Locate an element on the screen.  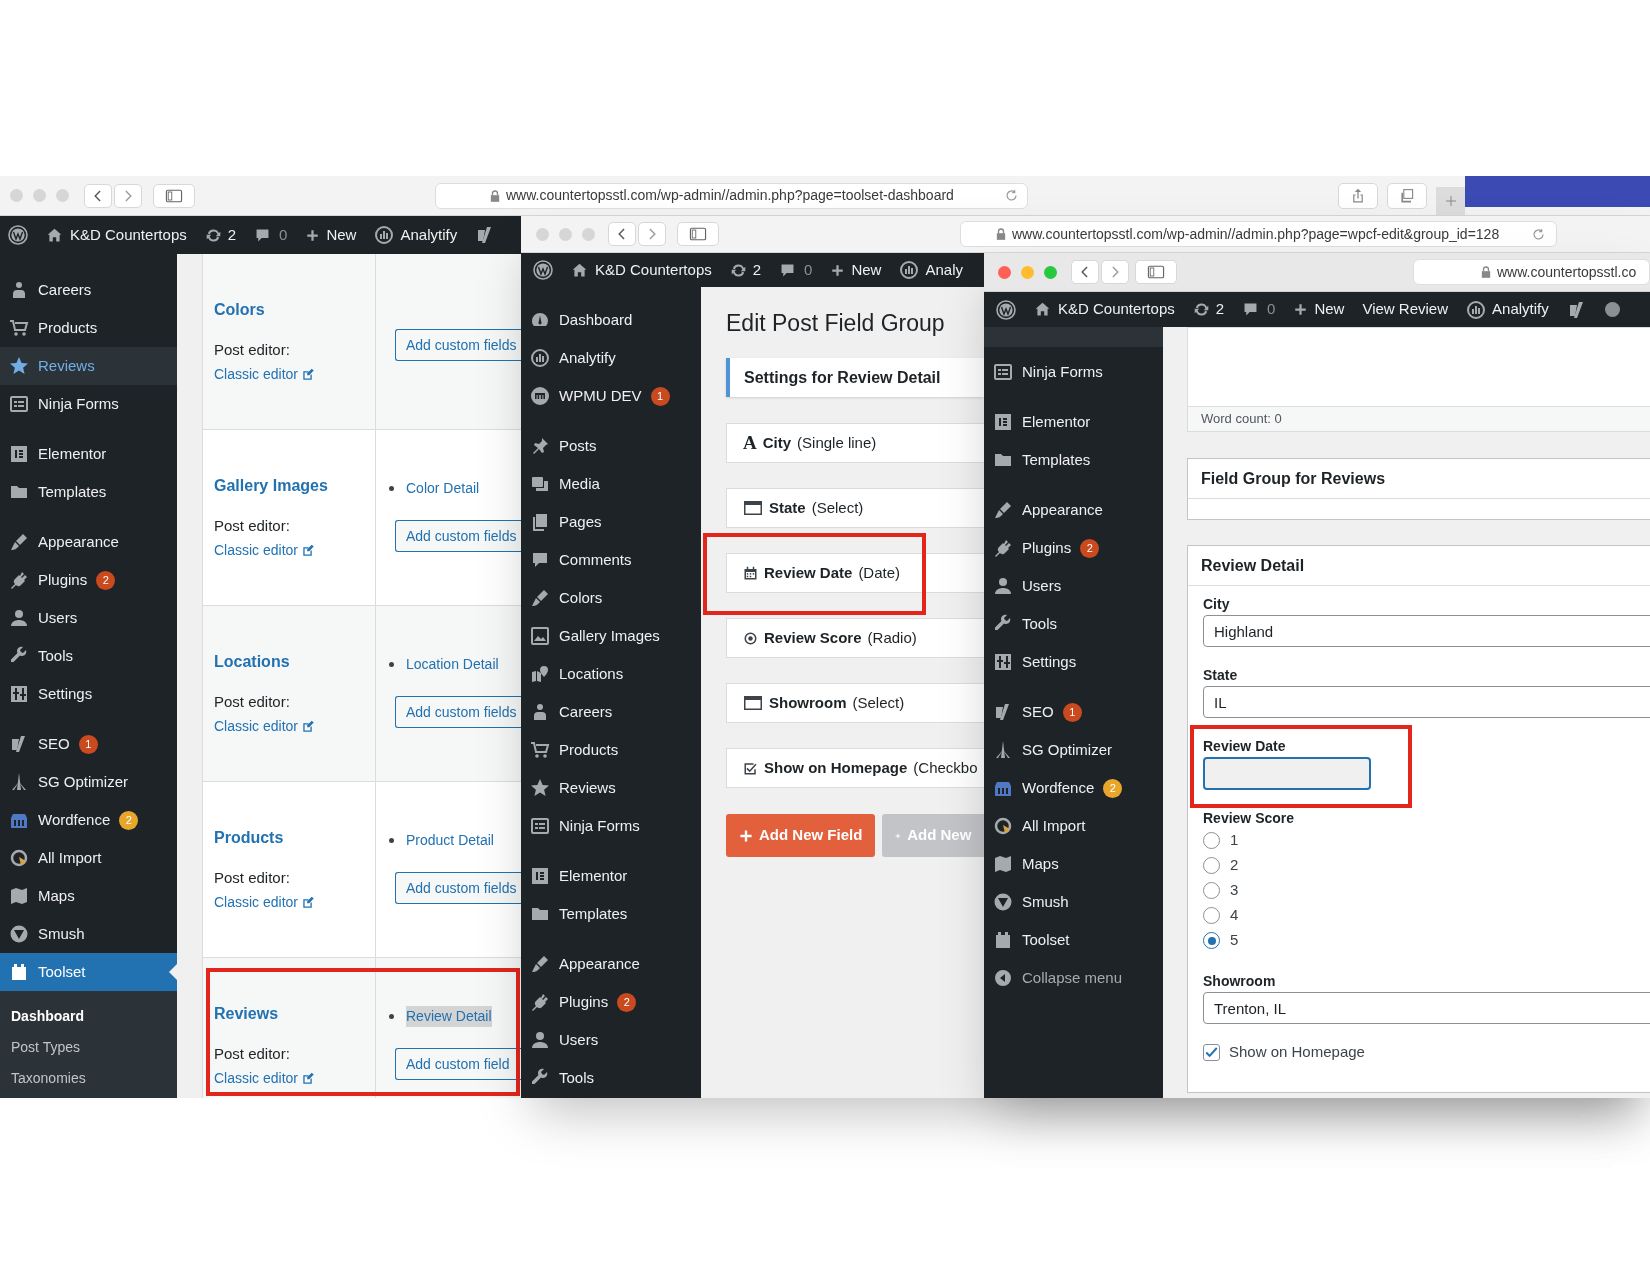
menu-item: Posts is located at coordinates (611, 446).